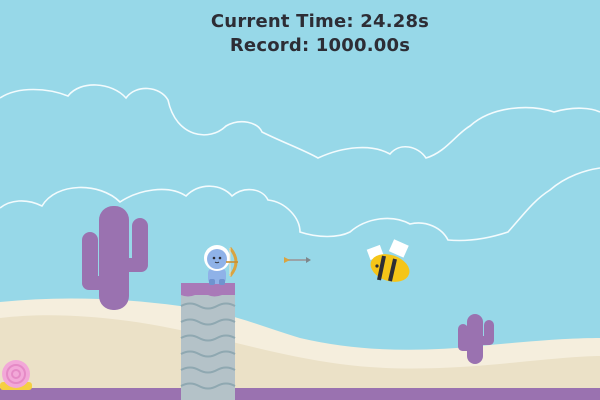  What do you see at coordinates (300, 394) in the screenshot?
I see `ground-strip` at bounding box center [300, 394].